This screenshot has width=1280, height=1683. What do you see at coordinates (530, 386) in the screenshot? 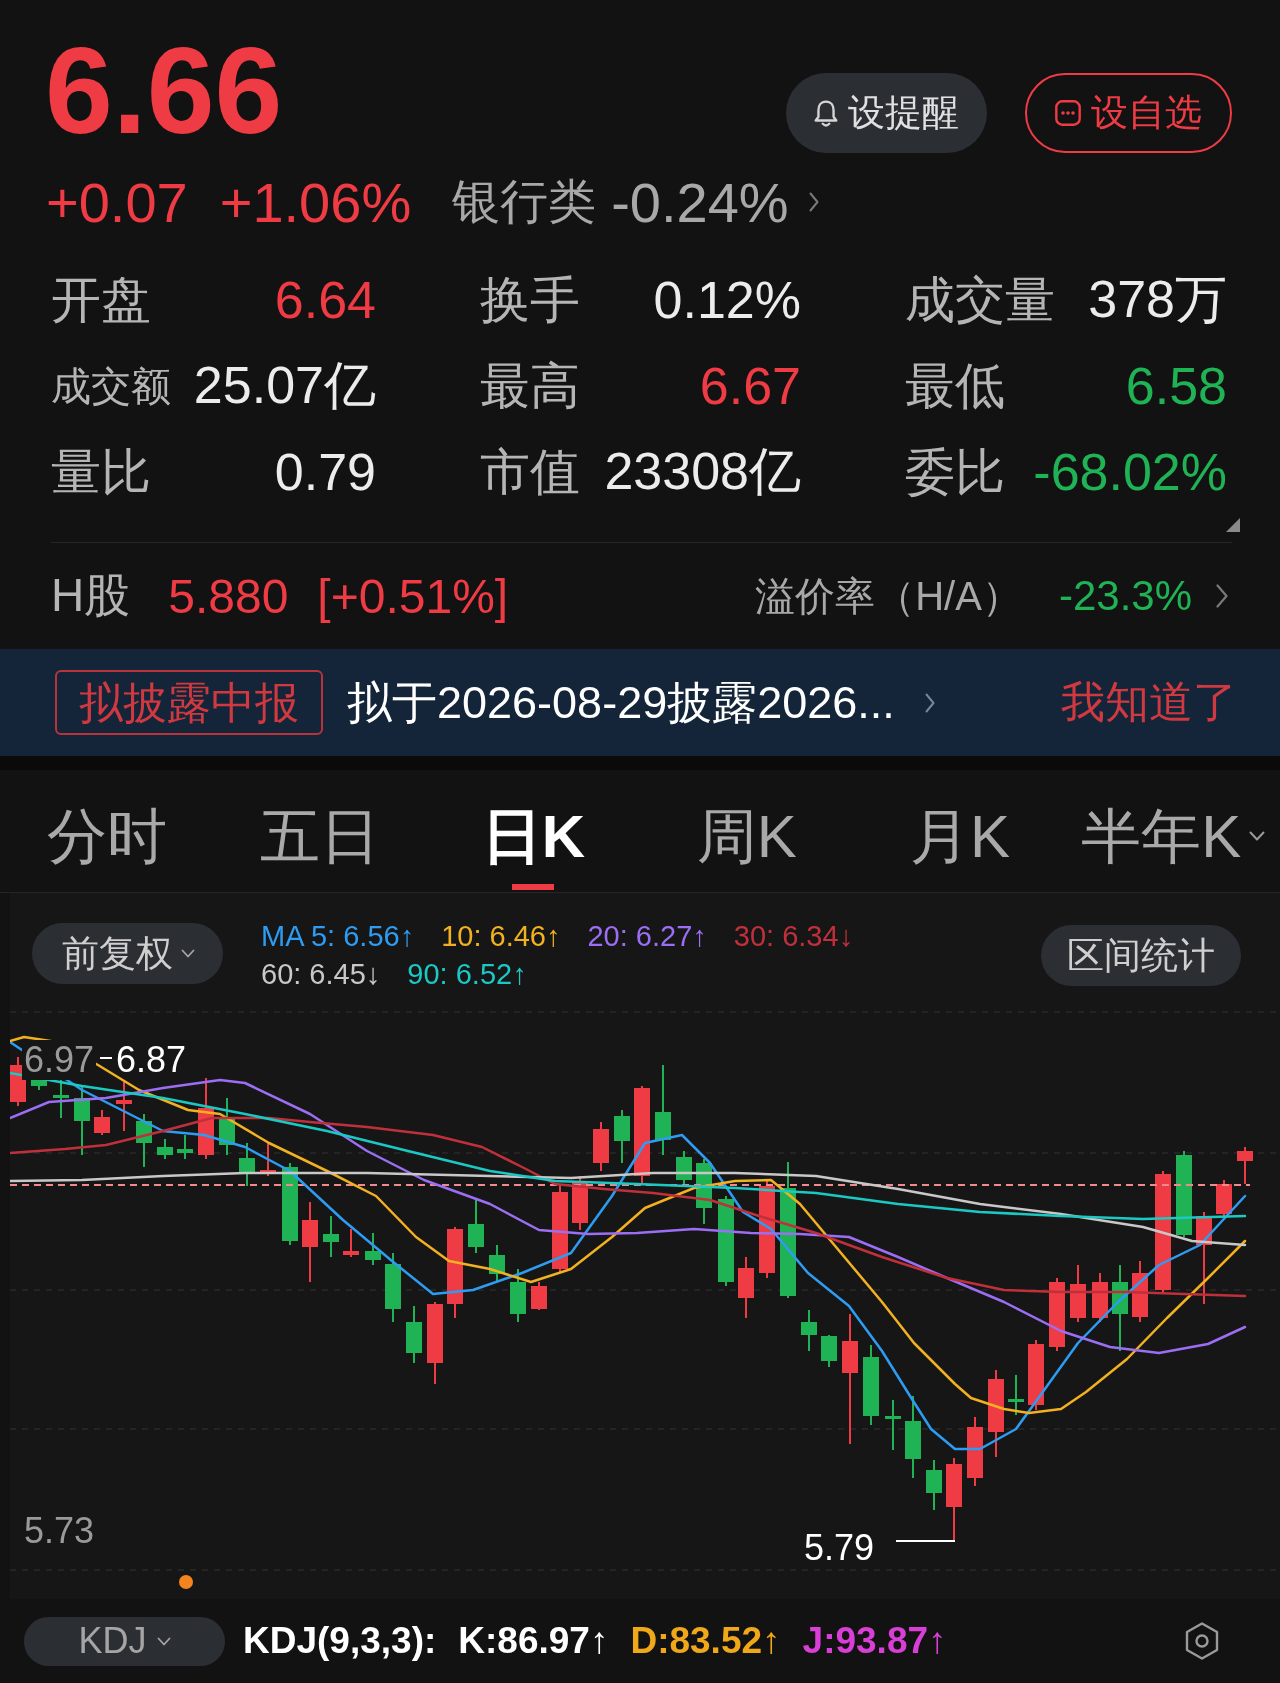
I see `stat-label: 最高` at bounding box center [530, 386].